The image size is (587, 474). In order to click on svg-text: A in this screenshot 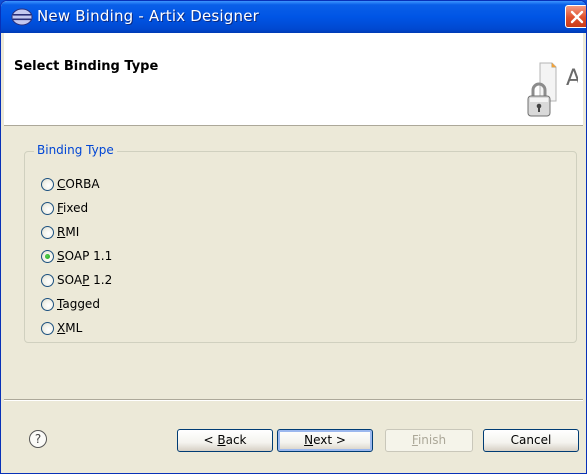, I will do `click(572, 78)`.